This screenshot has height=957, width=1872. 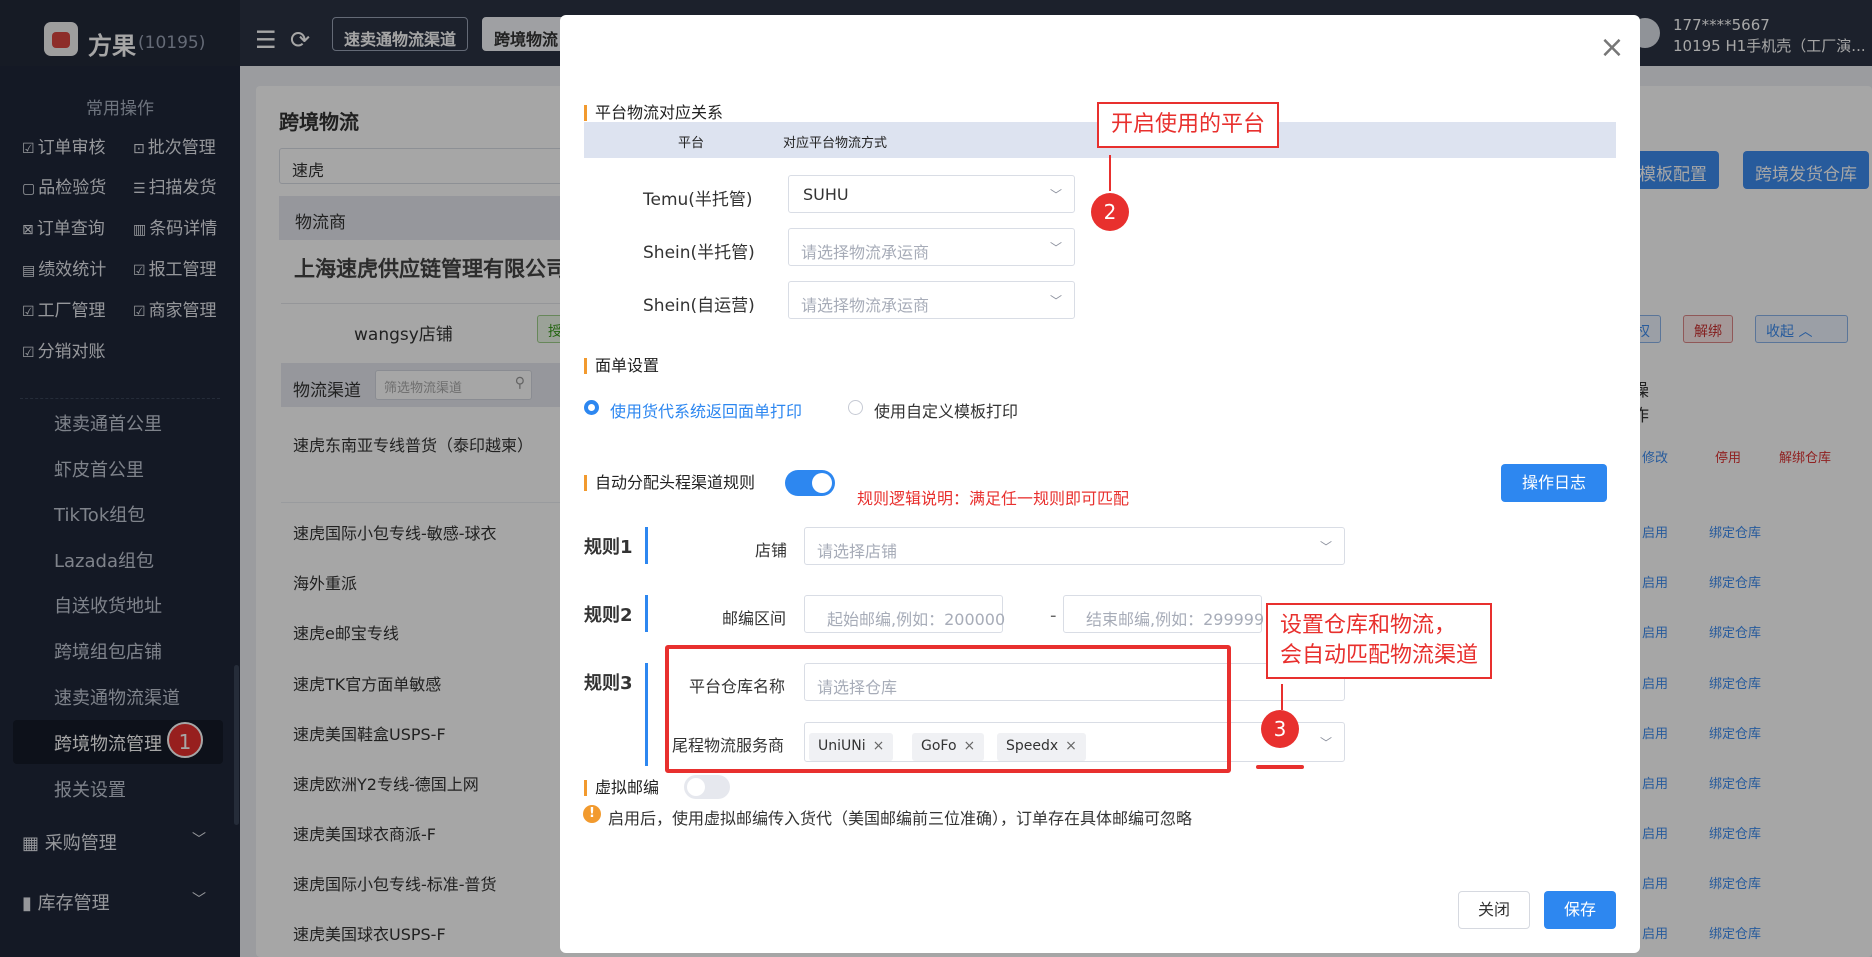 I want to click on callout-line: 会自动匹配物流渠道, so click(x=1379, y=655).